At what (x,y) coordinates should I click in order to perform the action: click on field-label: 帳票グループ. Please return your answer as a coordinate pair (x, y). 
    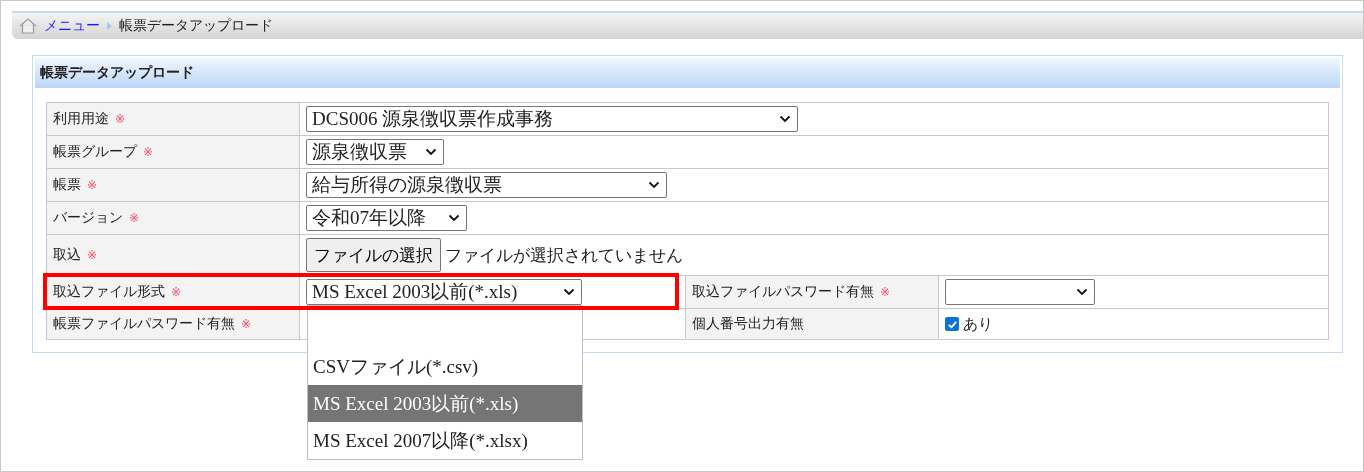
    Looking at the image, I should click on (95, 152).